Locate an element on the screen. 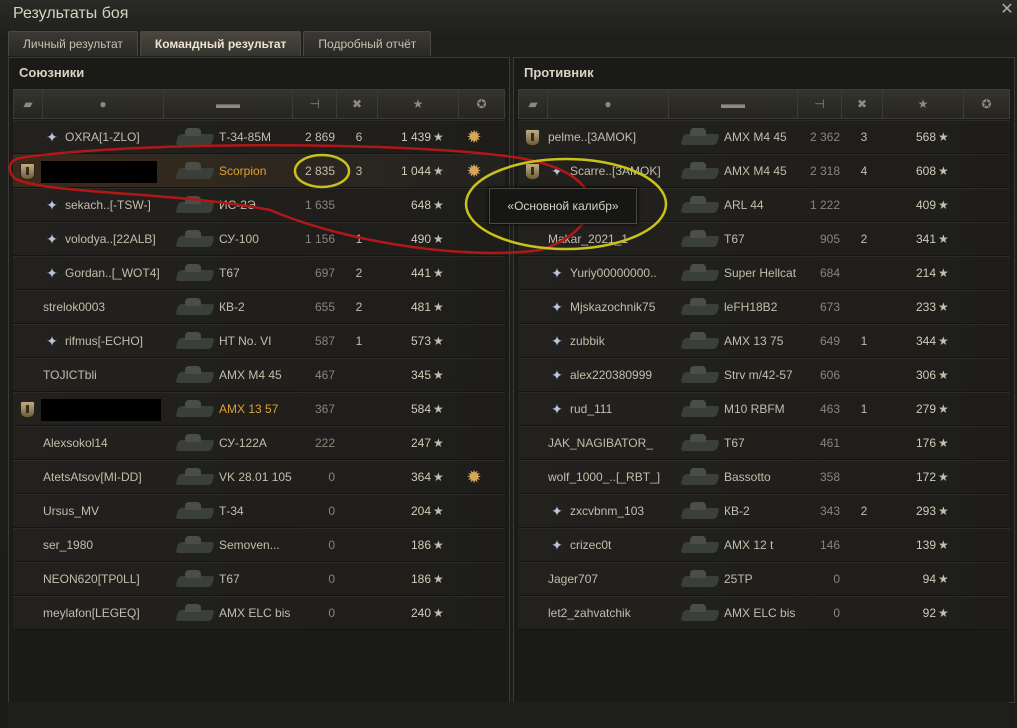 The height and width of the screenshot is (728, 1017). medal-tooltip: «Основной калибр» is located at coordinates (563, 206).